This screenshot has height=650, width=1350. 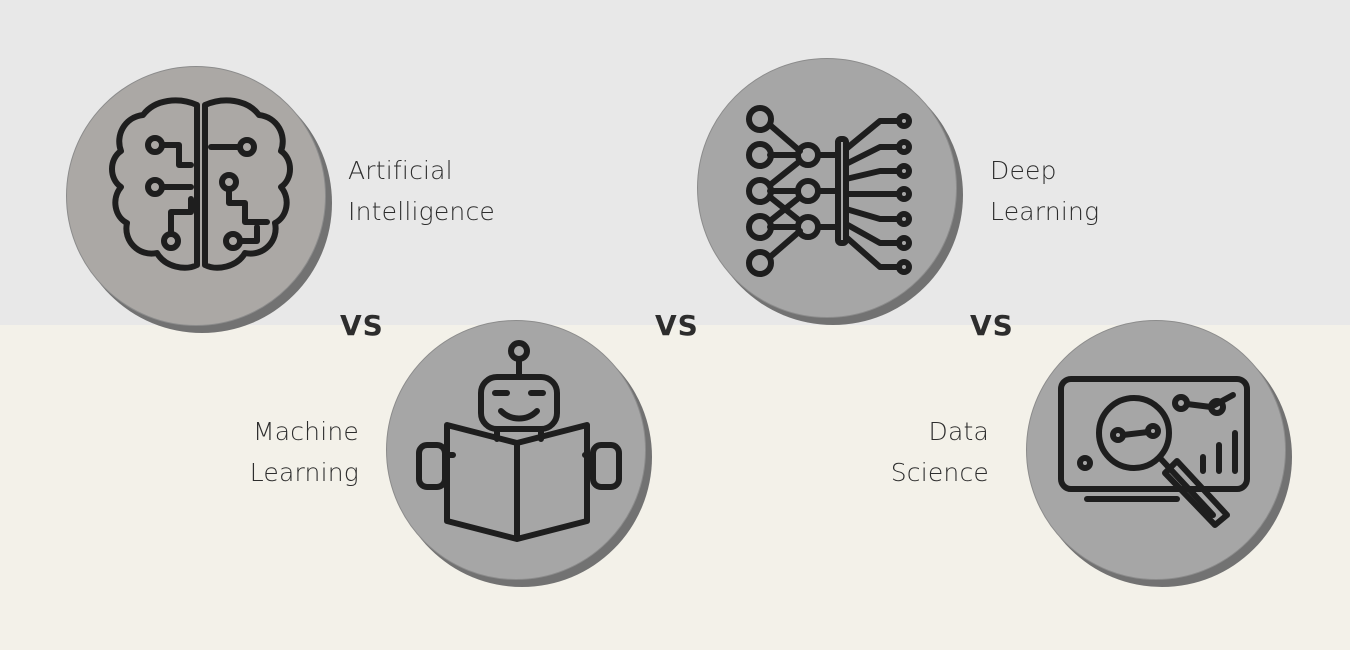 I want to click on ai-circle, so click(x=196, y=196).